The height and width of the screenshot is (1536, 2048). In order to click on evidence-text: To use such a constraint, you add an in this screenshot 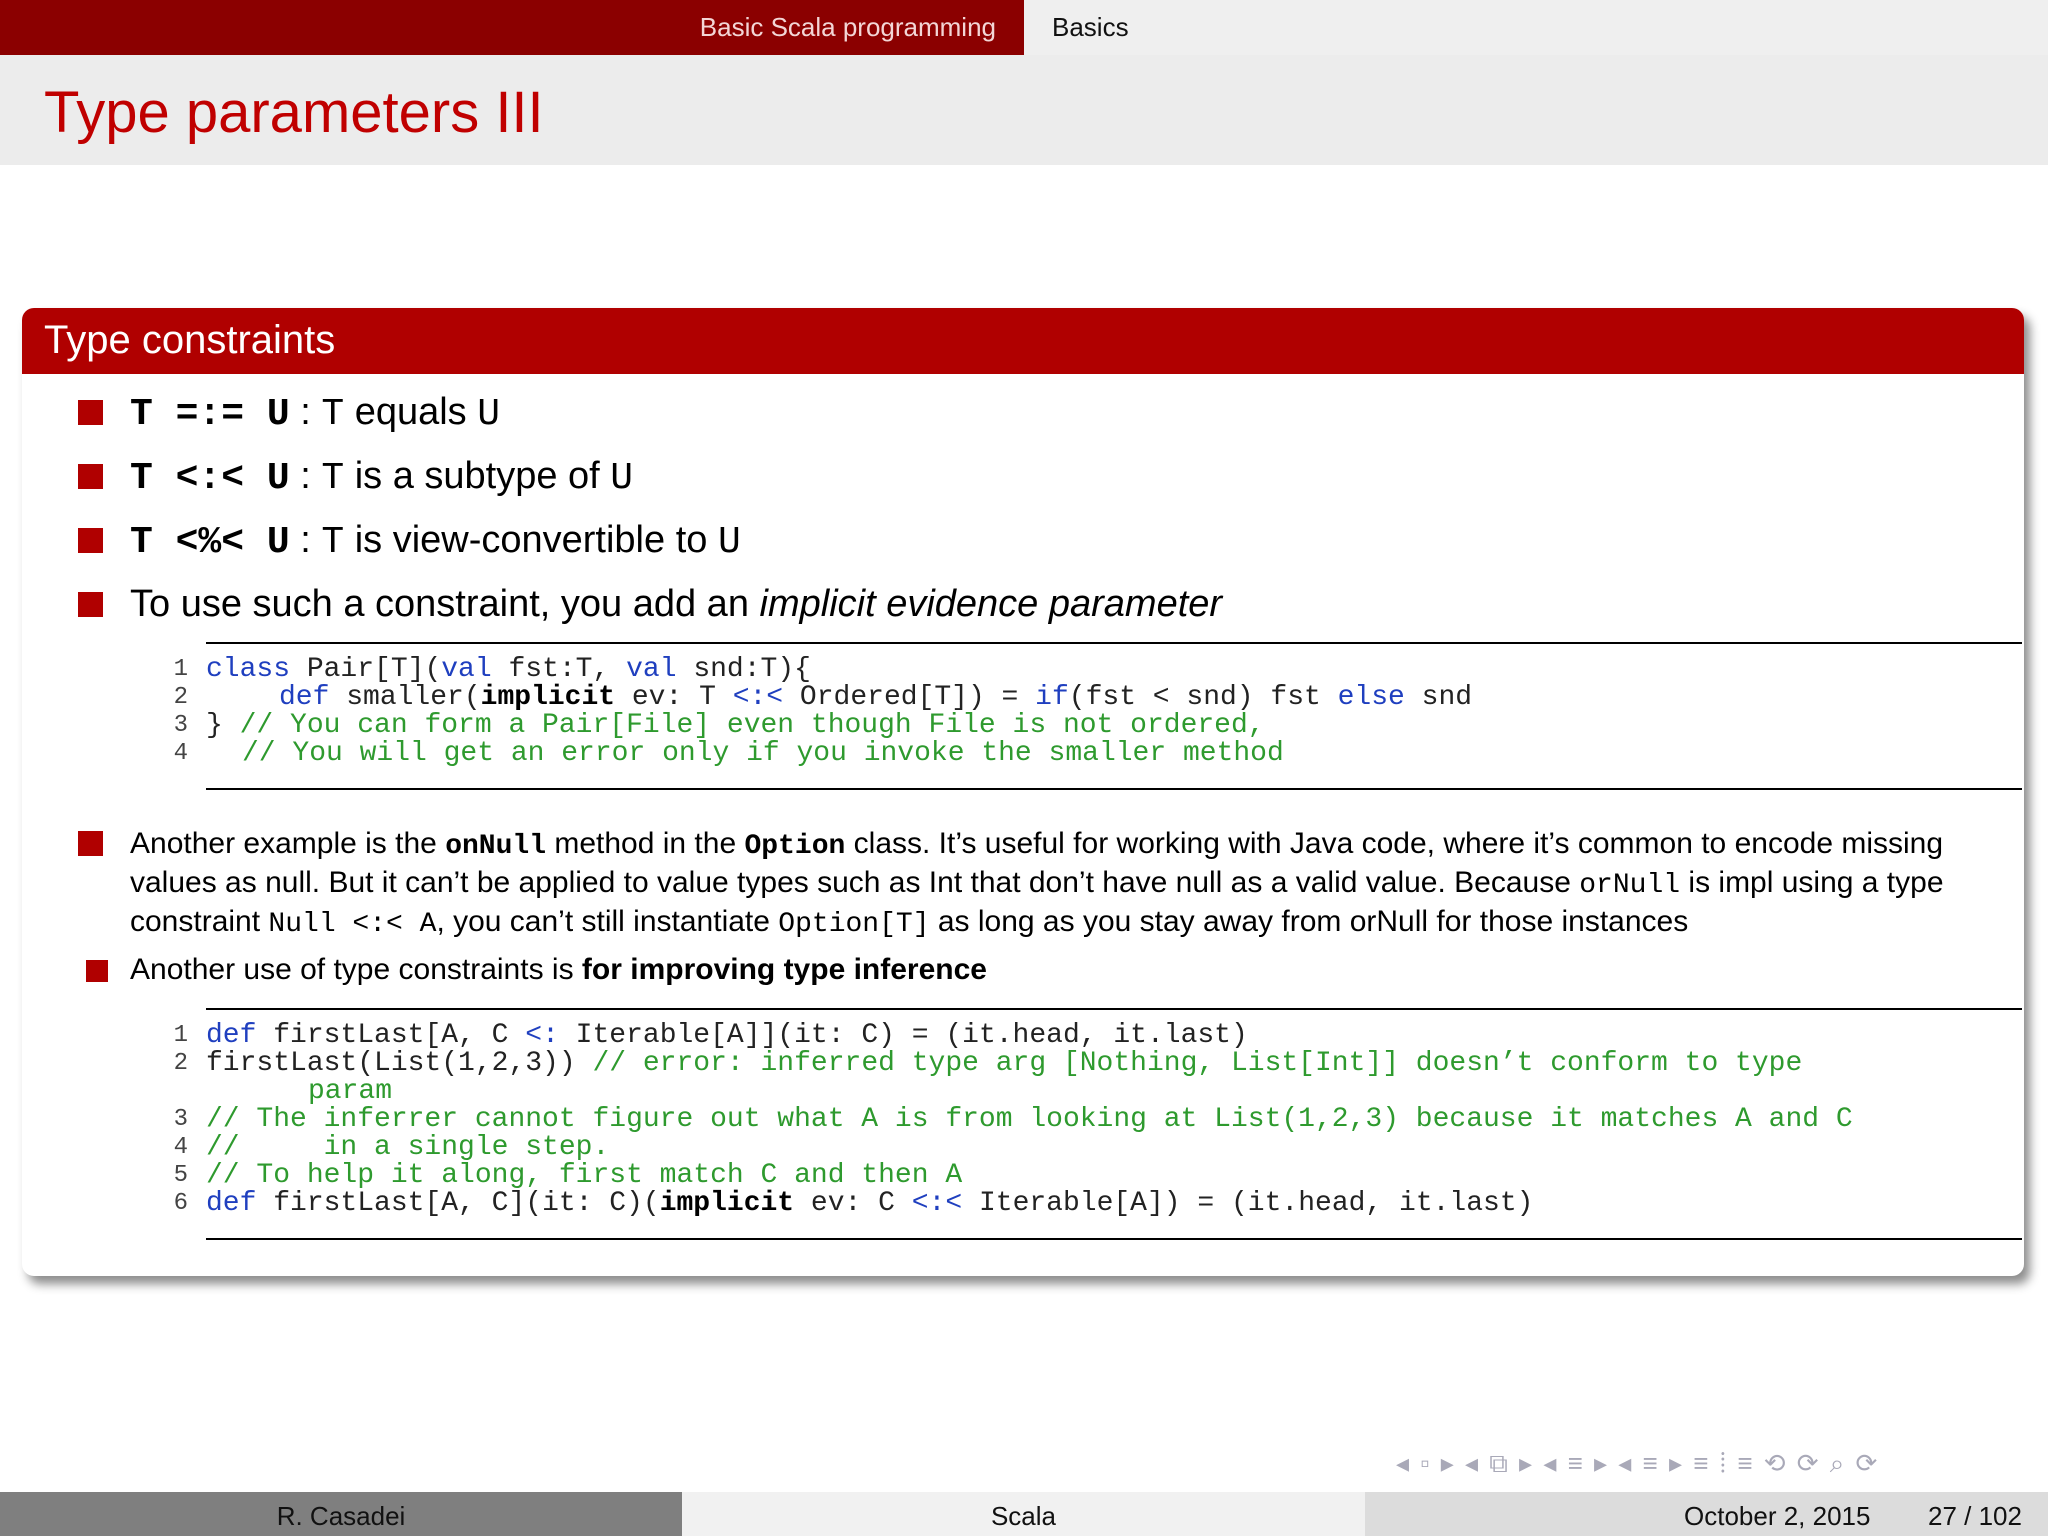, I will do `click(445, 604)`.